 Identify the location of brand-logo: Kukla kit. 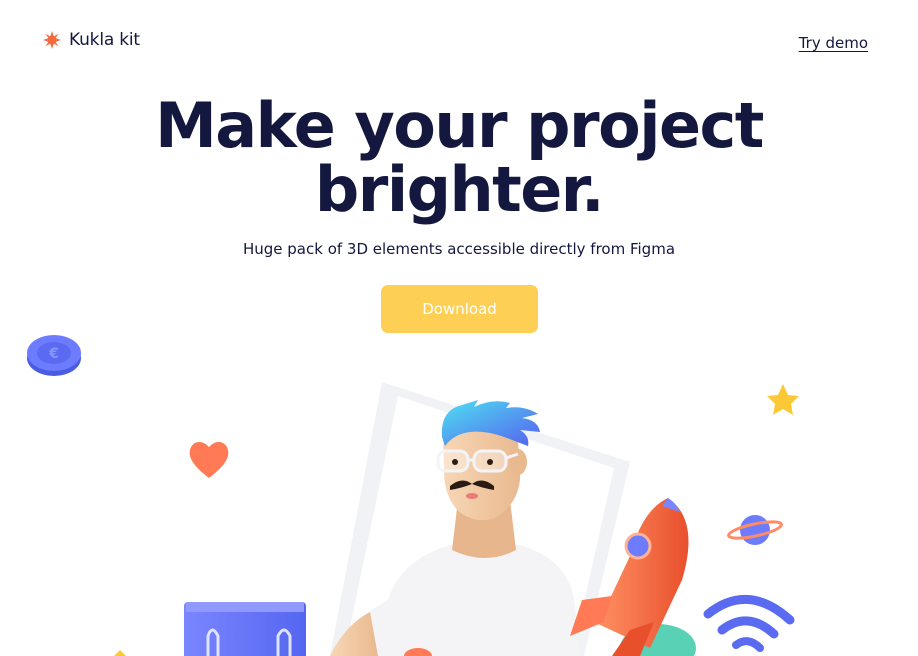
(91, 40).